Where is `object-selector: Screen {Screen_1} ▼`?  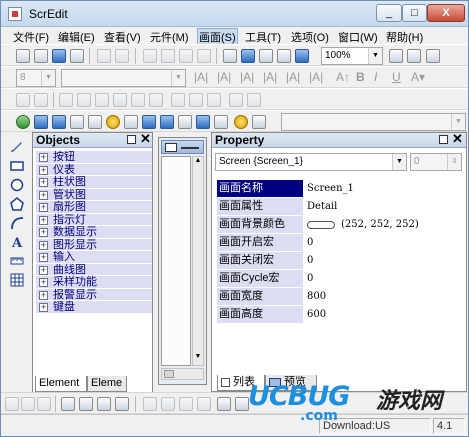 object-selector: Screen {Screen_1} ▼ is located at coordinates (311, 162).